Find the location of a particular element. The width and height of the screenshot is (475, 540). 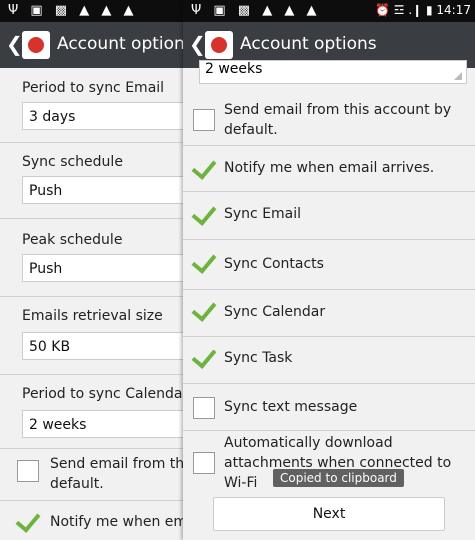

period-sync-email-label: Period to sync Email is located at coordinates (93, 88).